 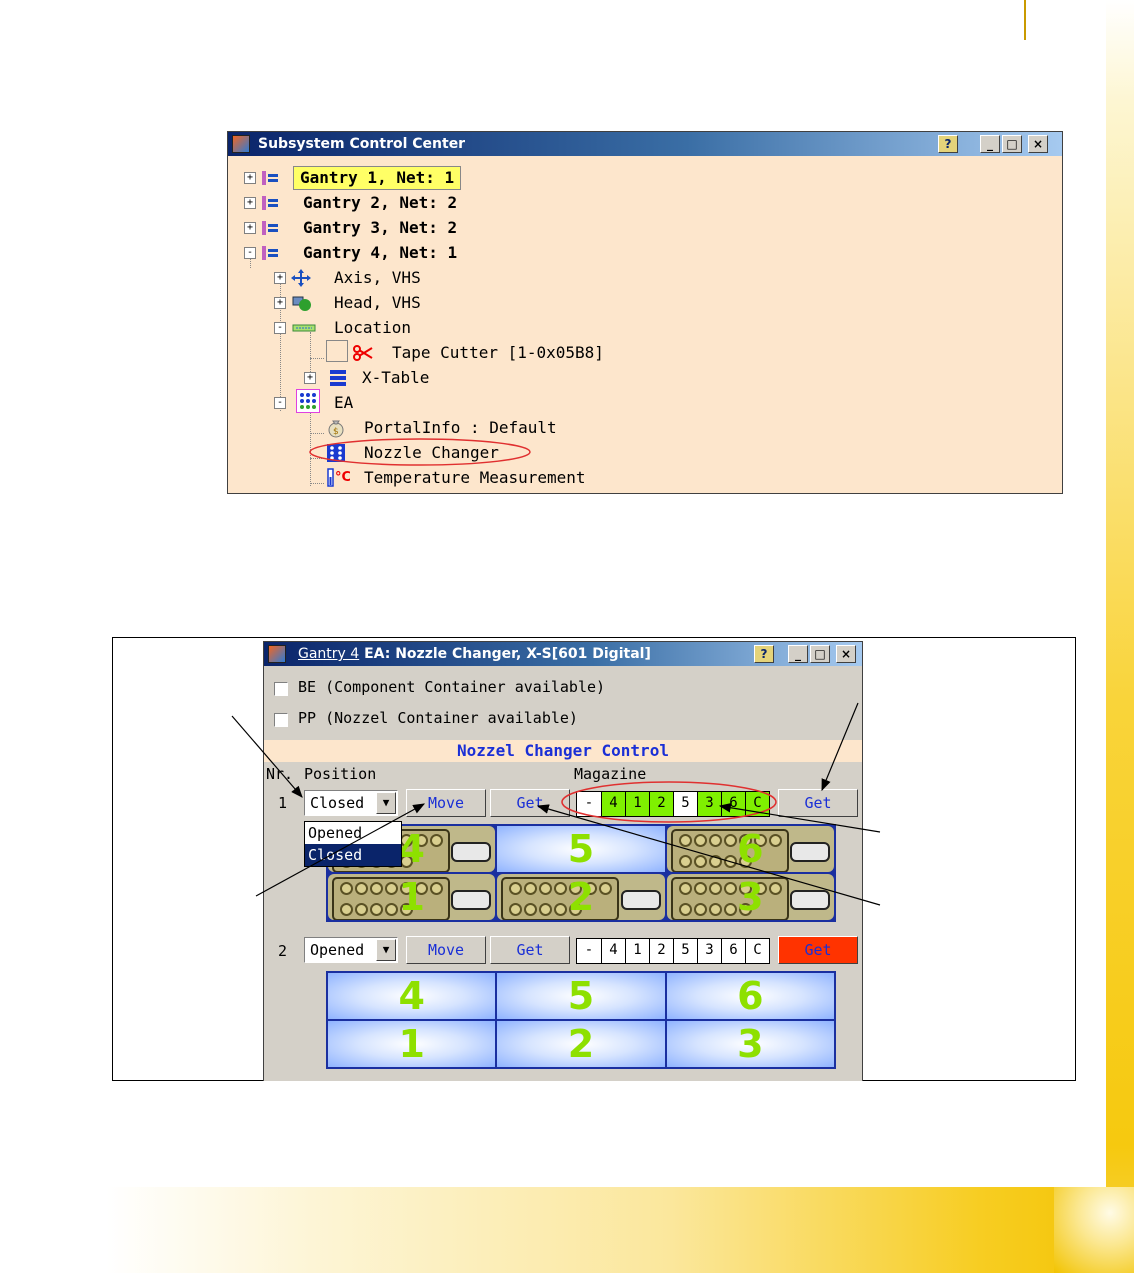 What do you see at coordinates (353, 833) in the screenshot?
I see `dropdown-option-opened: Opened` at bounding box center [353, 833].